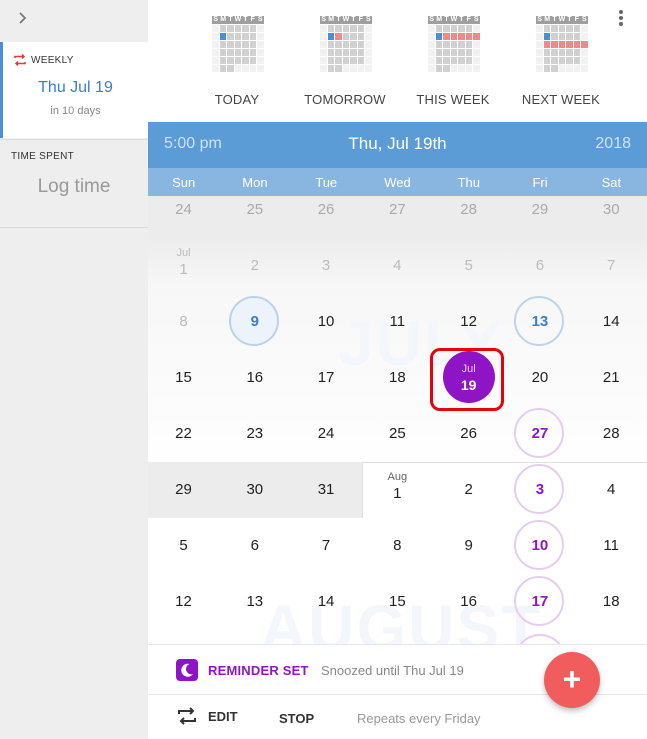 The width and height of the screenshot is (647, 739). I want to click on preset-label: TOMORROW, so click(345, 99).